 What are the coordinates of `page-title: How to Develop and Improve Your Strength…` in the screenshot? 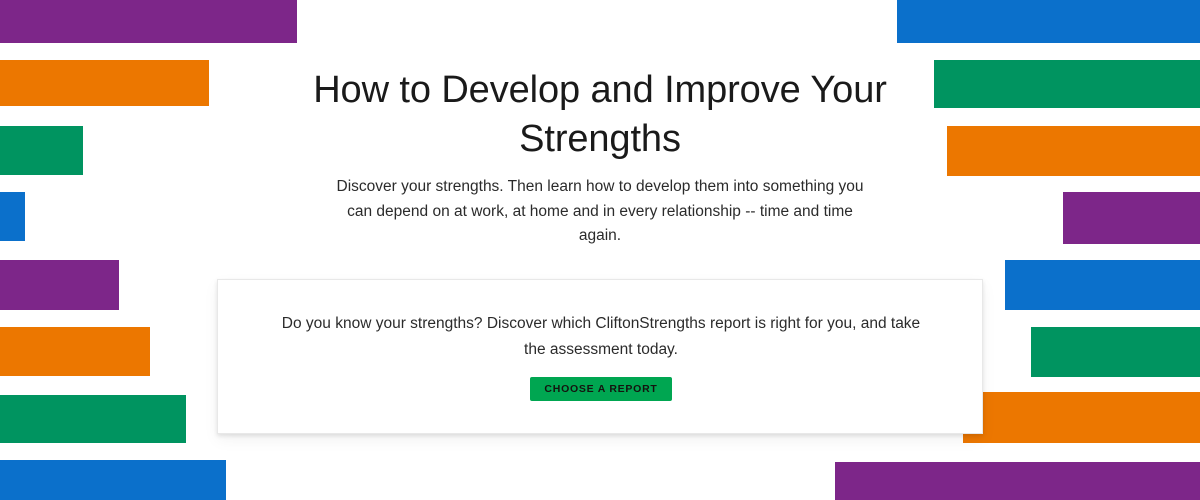 It's located at (600, 114).